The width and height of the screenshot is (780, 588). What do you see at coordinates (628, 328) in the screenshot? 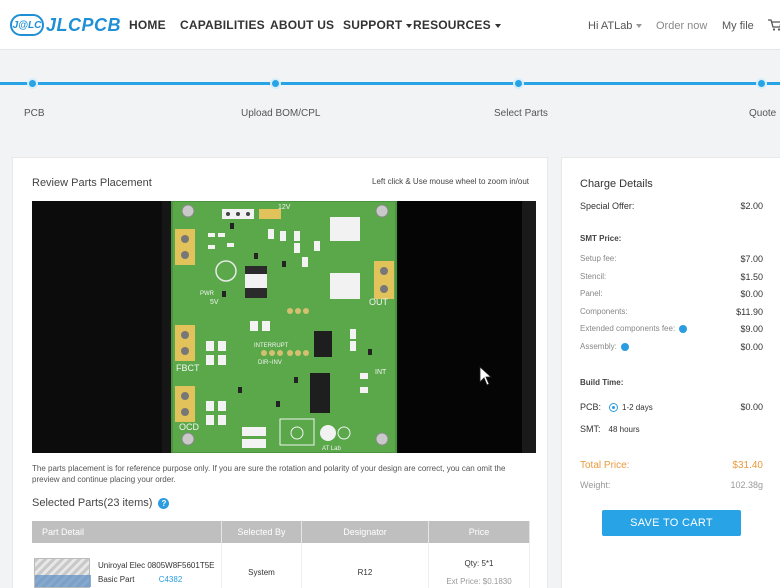
I see `extended-fee-label: Extended components fee:` at bounding box center [628, 328].